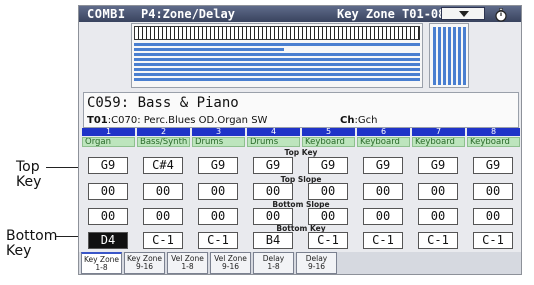 This screenshot has height=285, width=534. What do you see at coordinates (328, 132) in the screenshot?
I see `timbre-number: 5` at bounding box center [328, 132].